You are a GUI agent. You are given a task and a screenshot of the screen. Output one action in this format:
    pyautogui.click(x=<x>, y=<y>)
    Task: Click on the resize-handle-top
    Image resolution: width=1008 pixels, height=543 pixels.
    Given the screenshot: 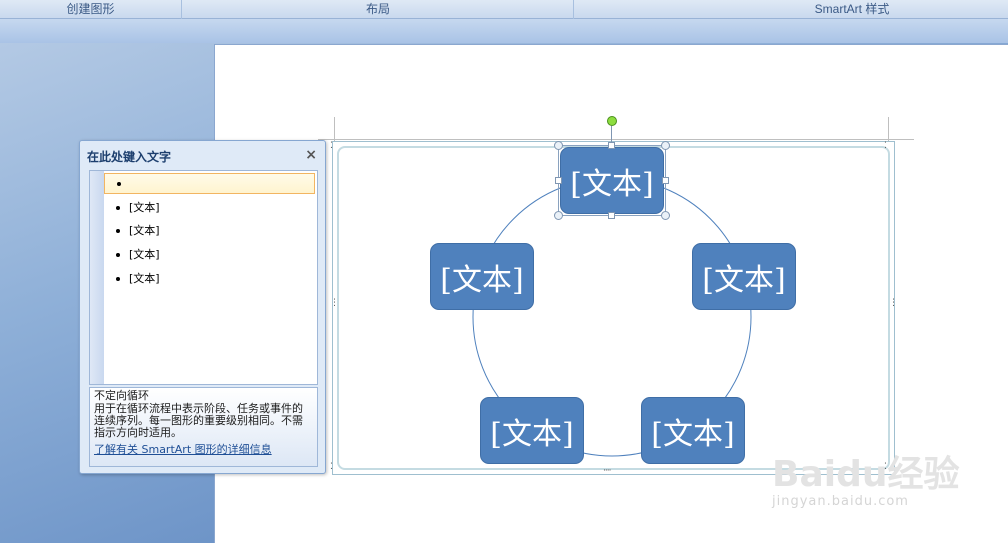 What is the action you would take?
    pyautogui.click(x=611, y=145)
    